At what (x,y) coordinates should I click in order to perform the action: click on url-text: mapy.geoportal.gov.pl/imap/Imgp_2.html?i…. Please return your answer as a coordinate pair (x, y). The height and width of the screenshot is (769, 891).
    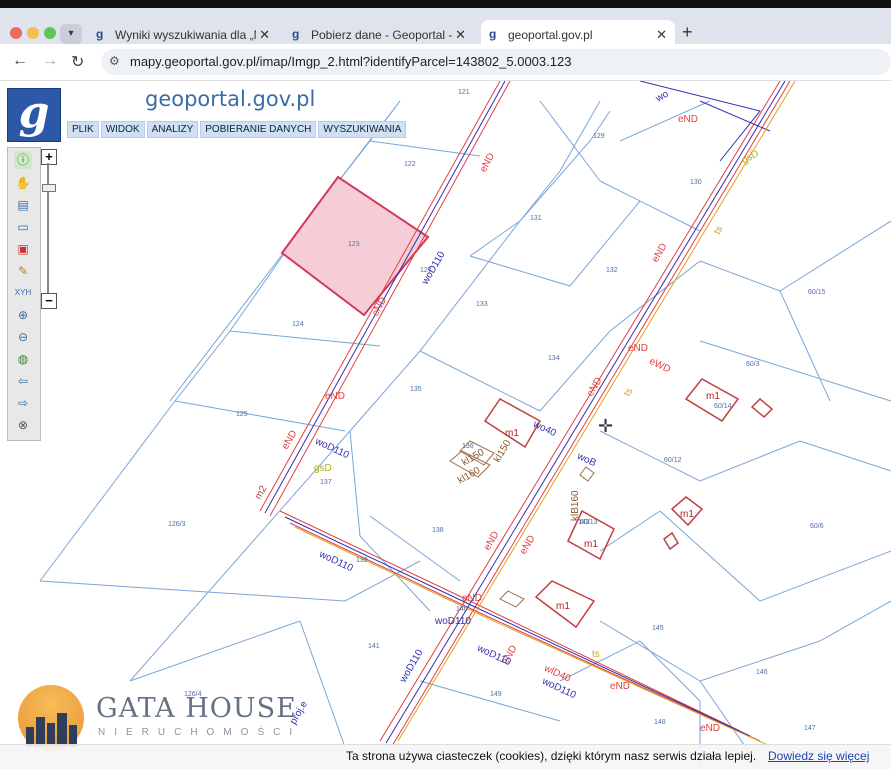
    Looking at the image, I should click on (351, 61).